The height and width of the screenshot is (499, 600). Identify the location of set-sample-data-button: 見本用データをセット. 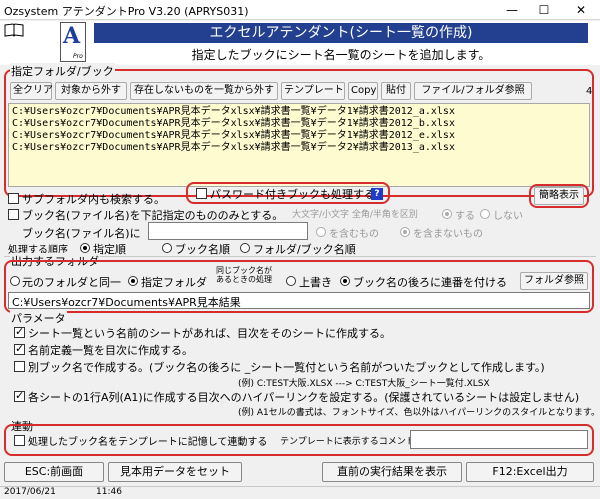
(175, 472).